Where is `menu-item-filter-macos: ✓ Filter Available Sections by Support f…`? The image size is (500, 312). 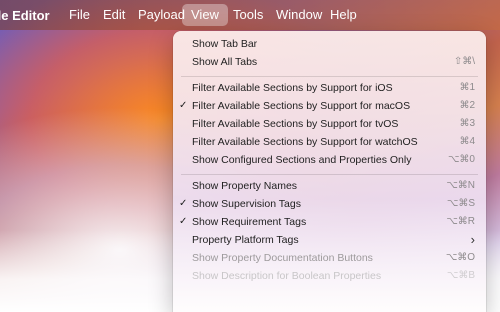
menu-item-filter-macos: ✓ Filter Available Sections by Support f… is located at coordinates (329, 106).